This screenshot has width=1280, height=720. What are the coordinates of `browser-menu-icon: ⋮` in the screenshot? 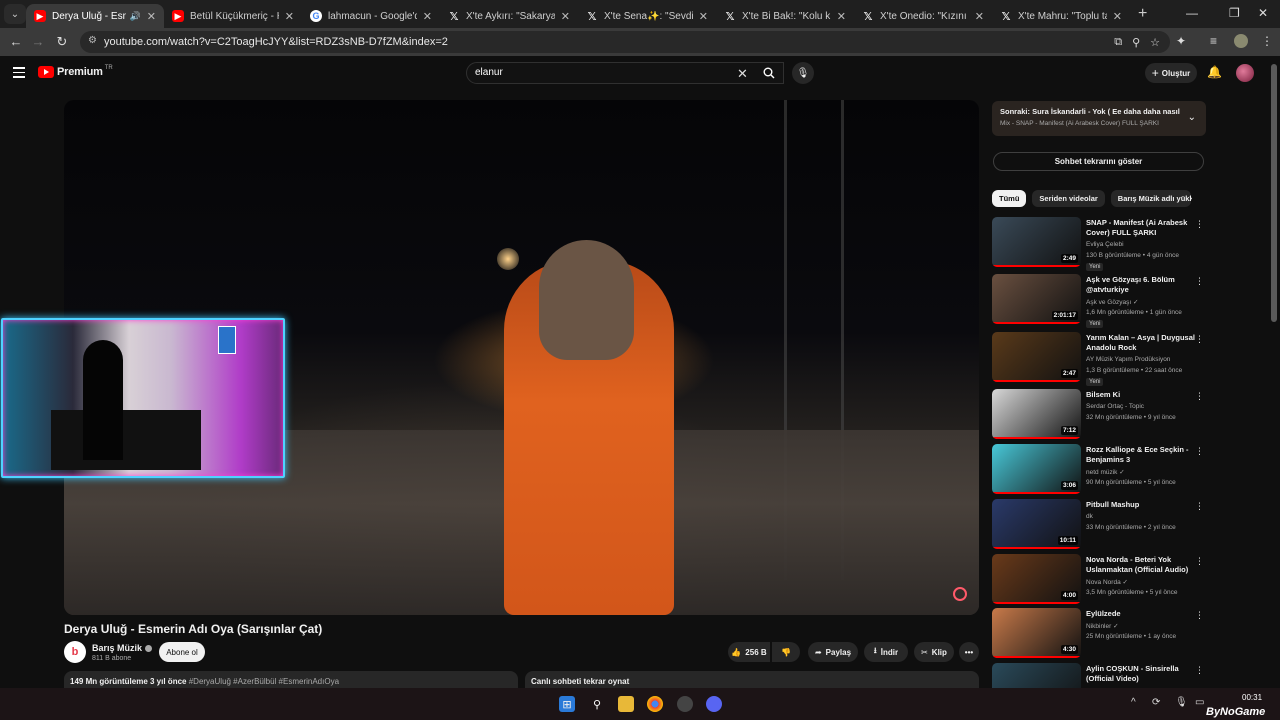 It's located at (1267, 41).